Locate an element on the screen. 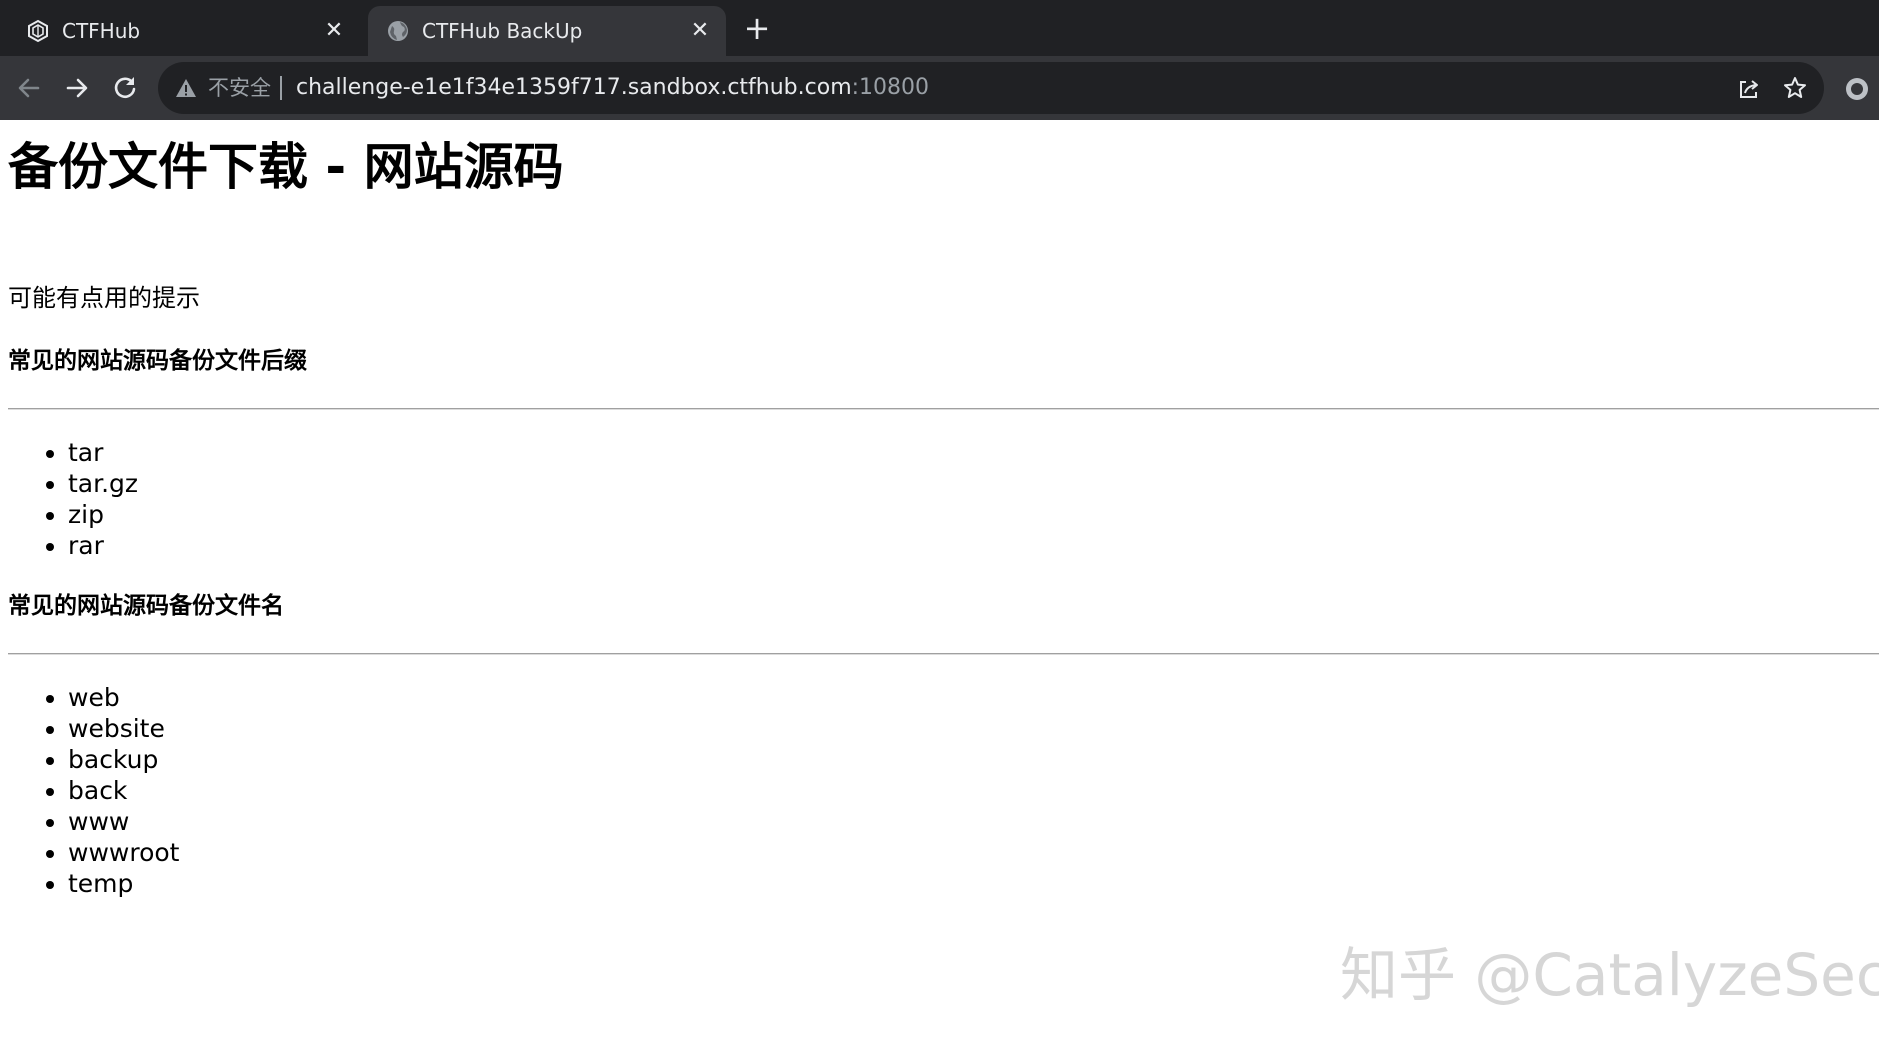 The height and width of the screenshot is (1063, 1879). list-item: tar is located at coordinates (103, 452).